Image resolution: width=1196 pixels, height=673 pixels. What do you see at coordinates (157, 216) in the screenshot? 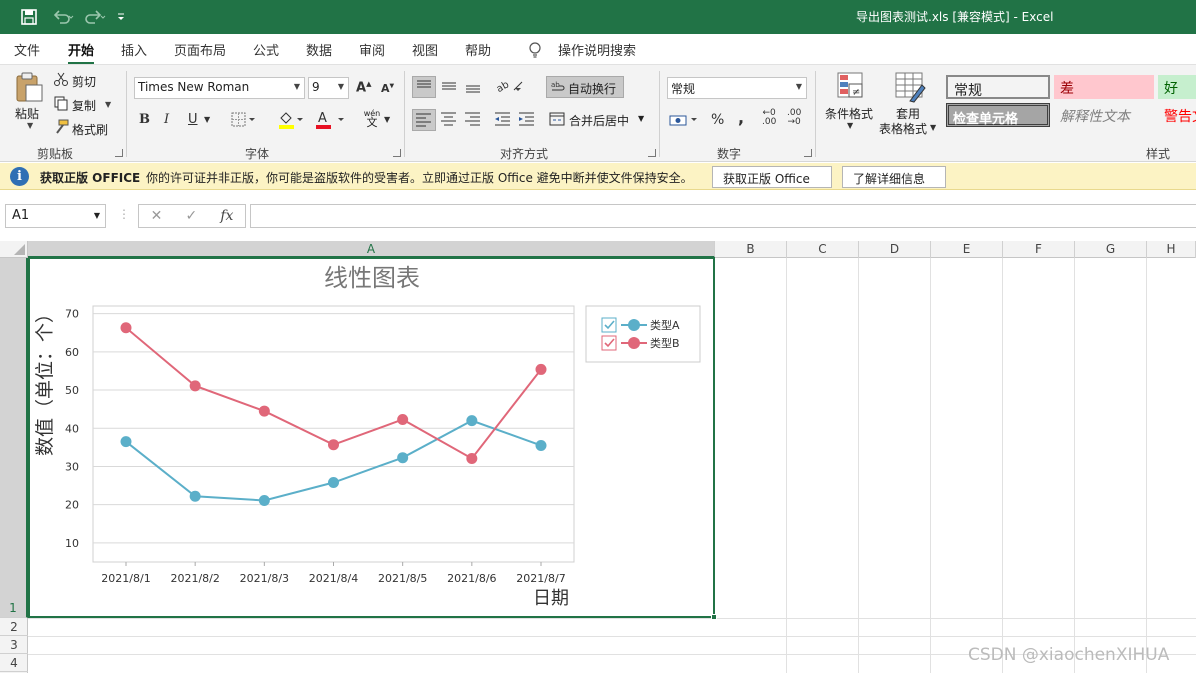
I see `cancel-icon: ✕` at bounding box center [157, 216].